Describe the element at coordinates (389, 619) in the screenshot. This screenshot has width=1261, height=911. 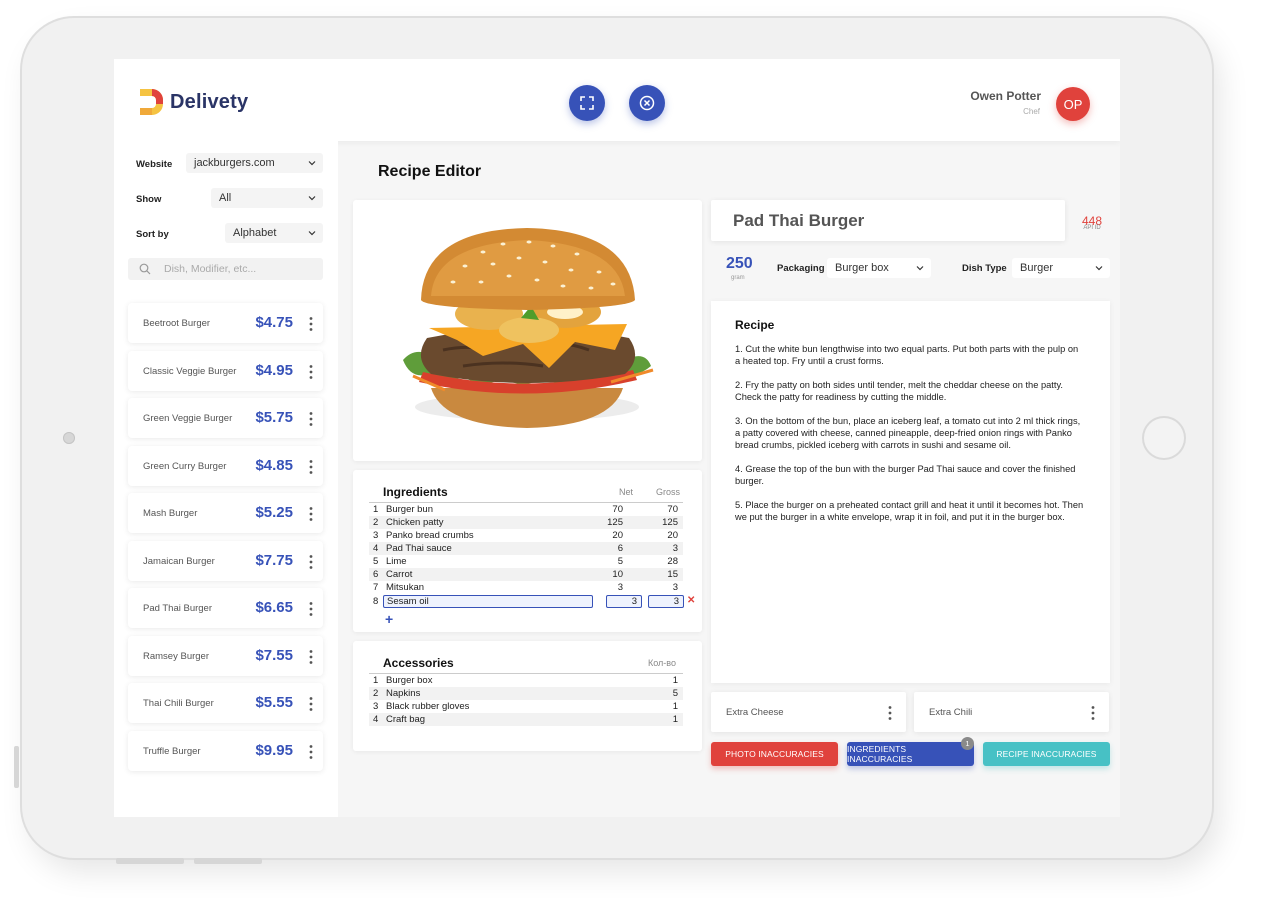
I see `add-ingredient-button: +` at that location.